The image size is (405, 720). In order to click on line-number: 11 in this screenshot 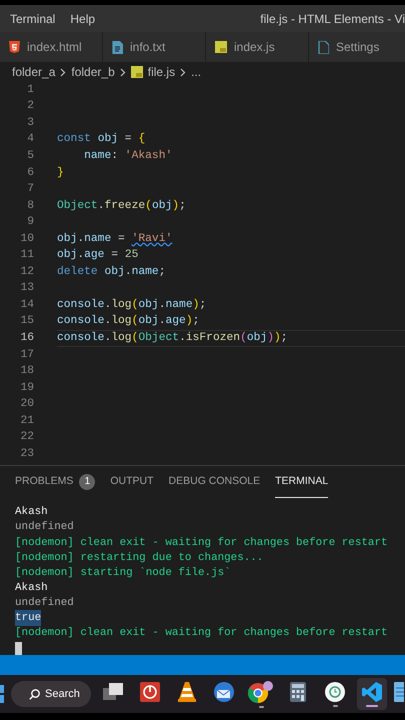, I will do `click(26, 256)`.